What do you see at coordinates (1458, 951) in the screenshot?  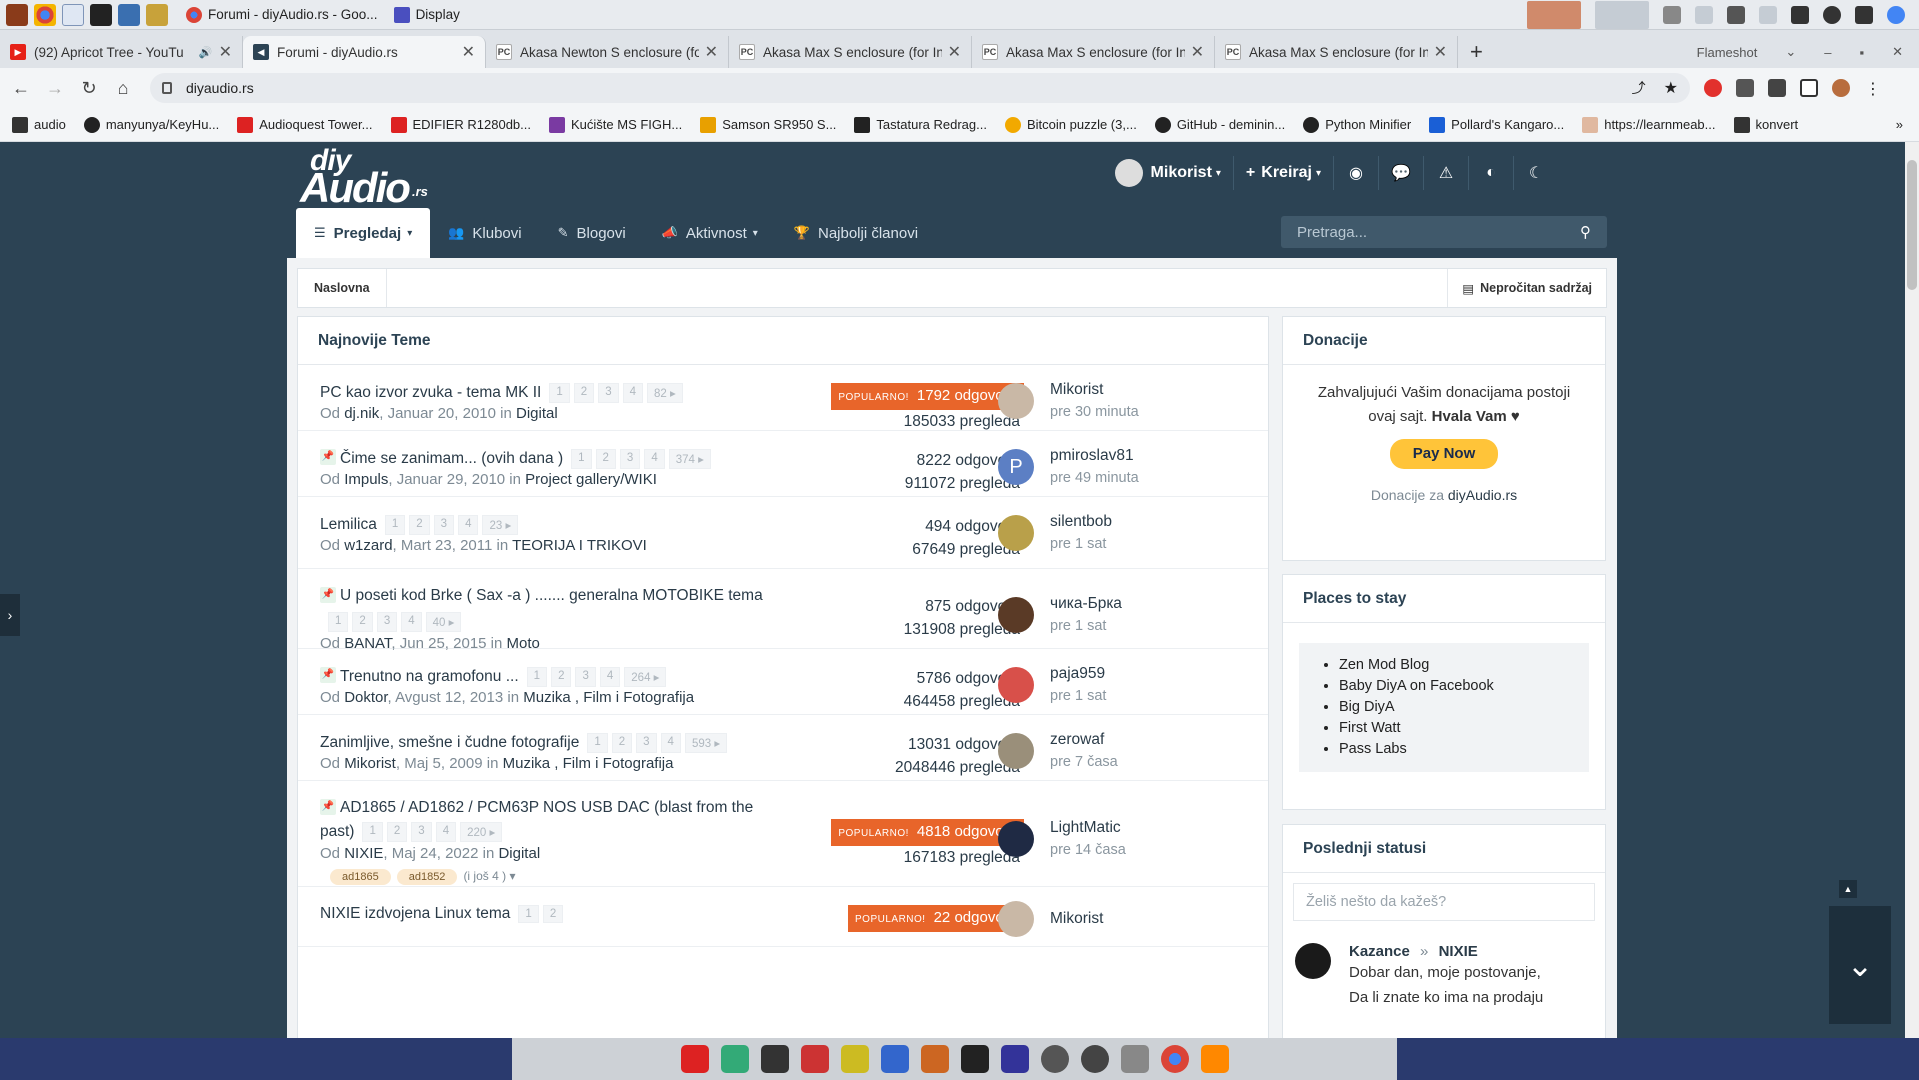 I see `status-recipient: NIXIE` at bounding box center [1458, 951].